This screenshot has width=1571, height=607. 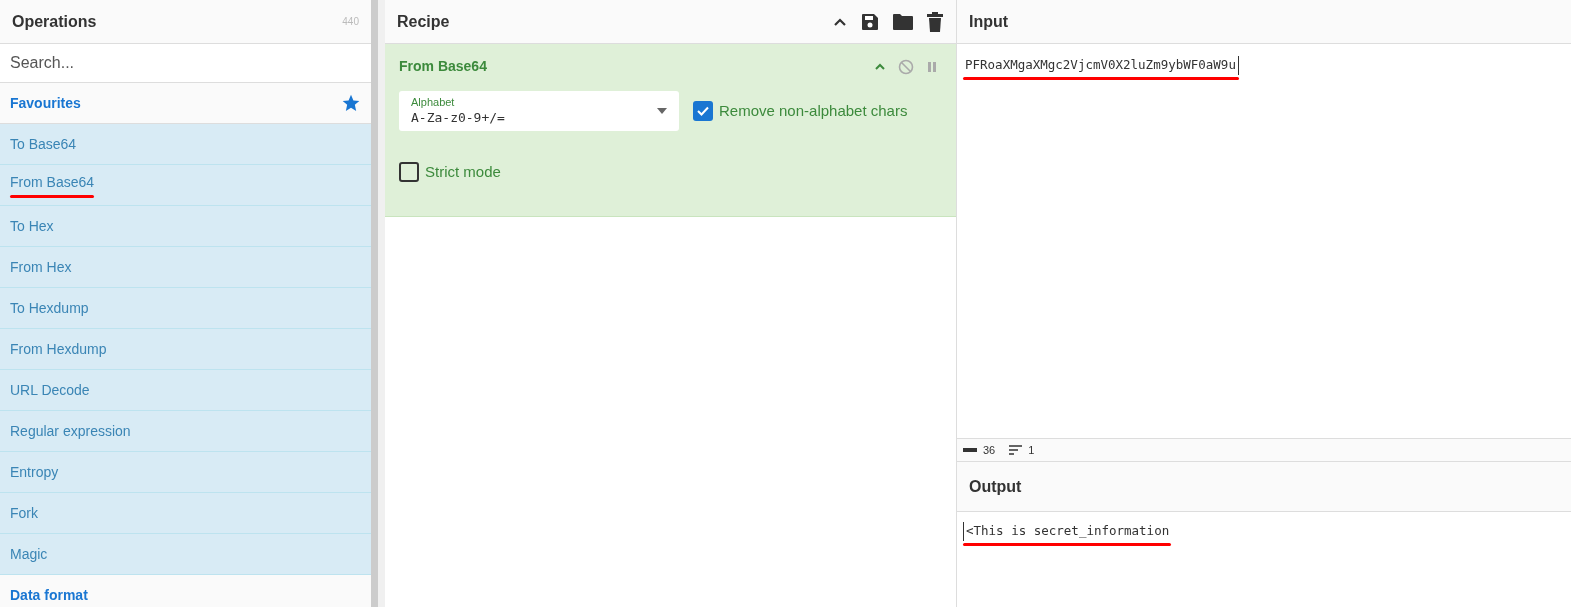 I want to click on category-header: Favourites, so click(x=185, y=103).